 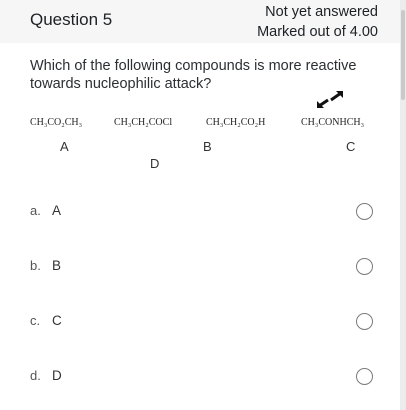 I want to click on option-text: C, so click(x=57, y=320).